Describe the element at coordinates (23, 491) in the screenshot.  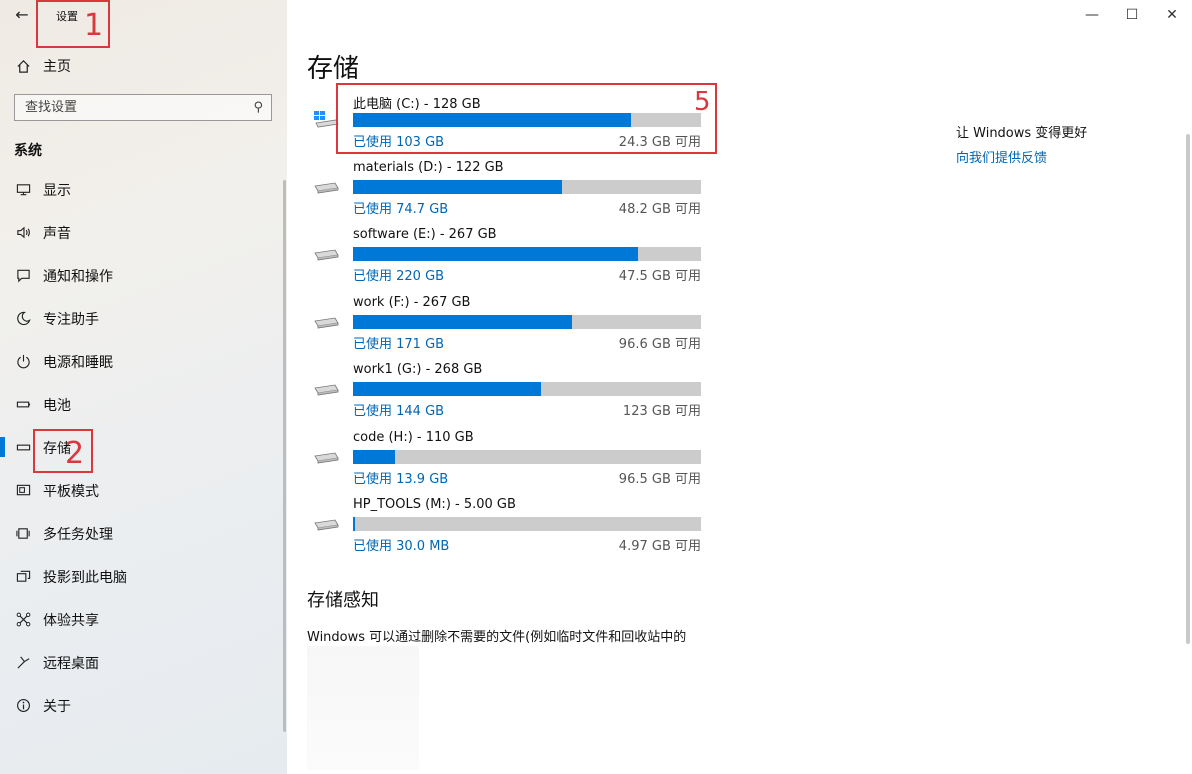
I see `tablet-icon` at that location.